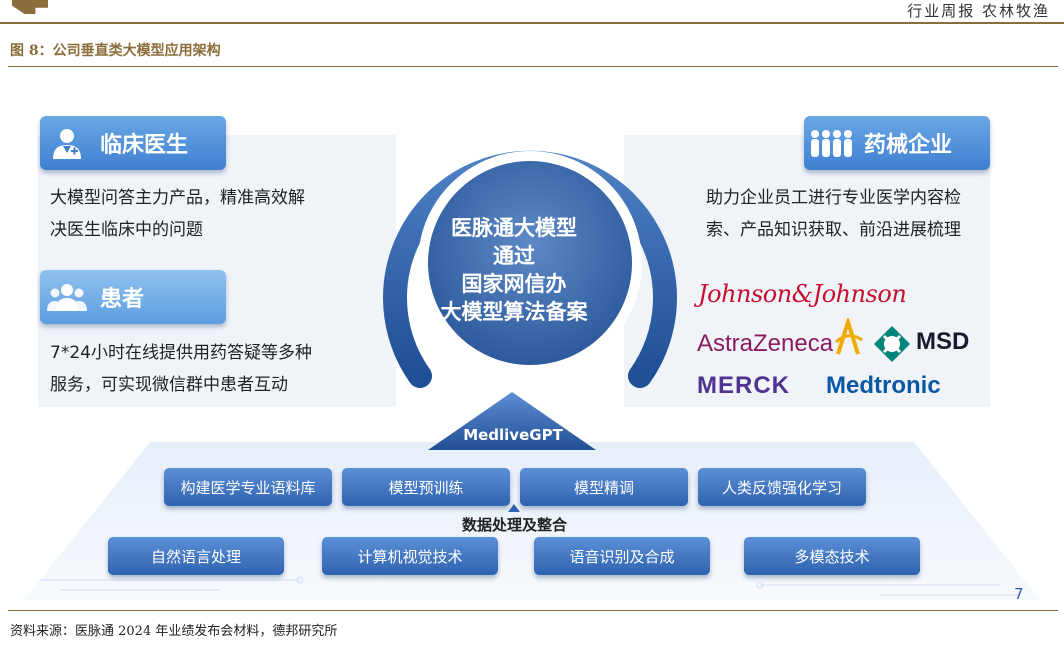 The width and height of the screenshot is (1064, 651). I want to click on capability-rlhf: 人类反馈强化学习, so click(782, 487).